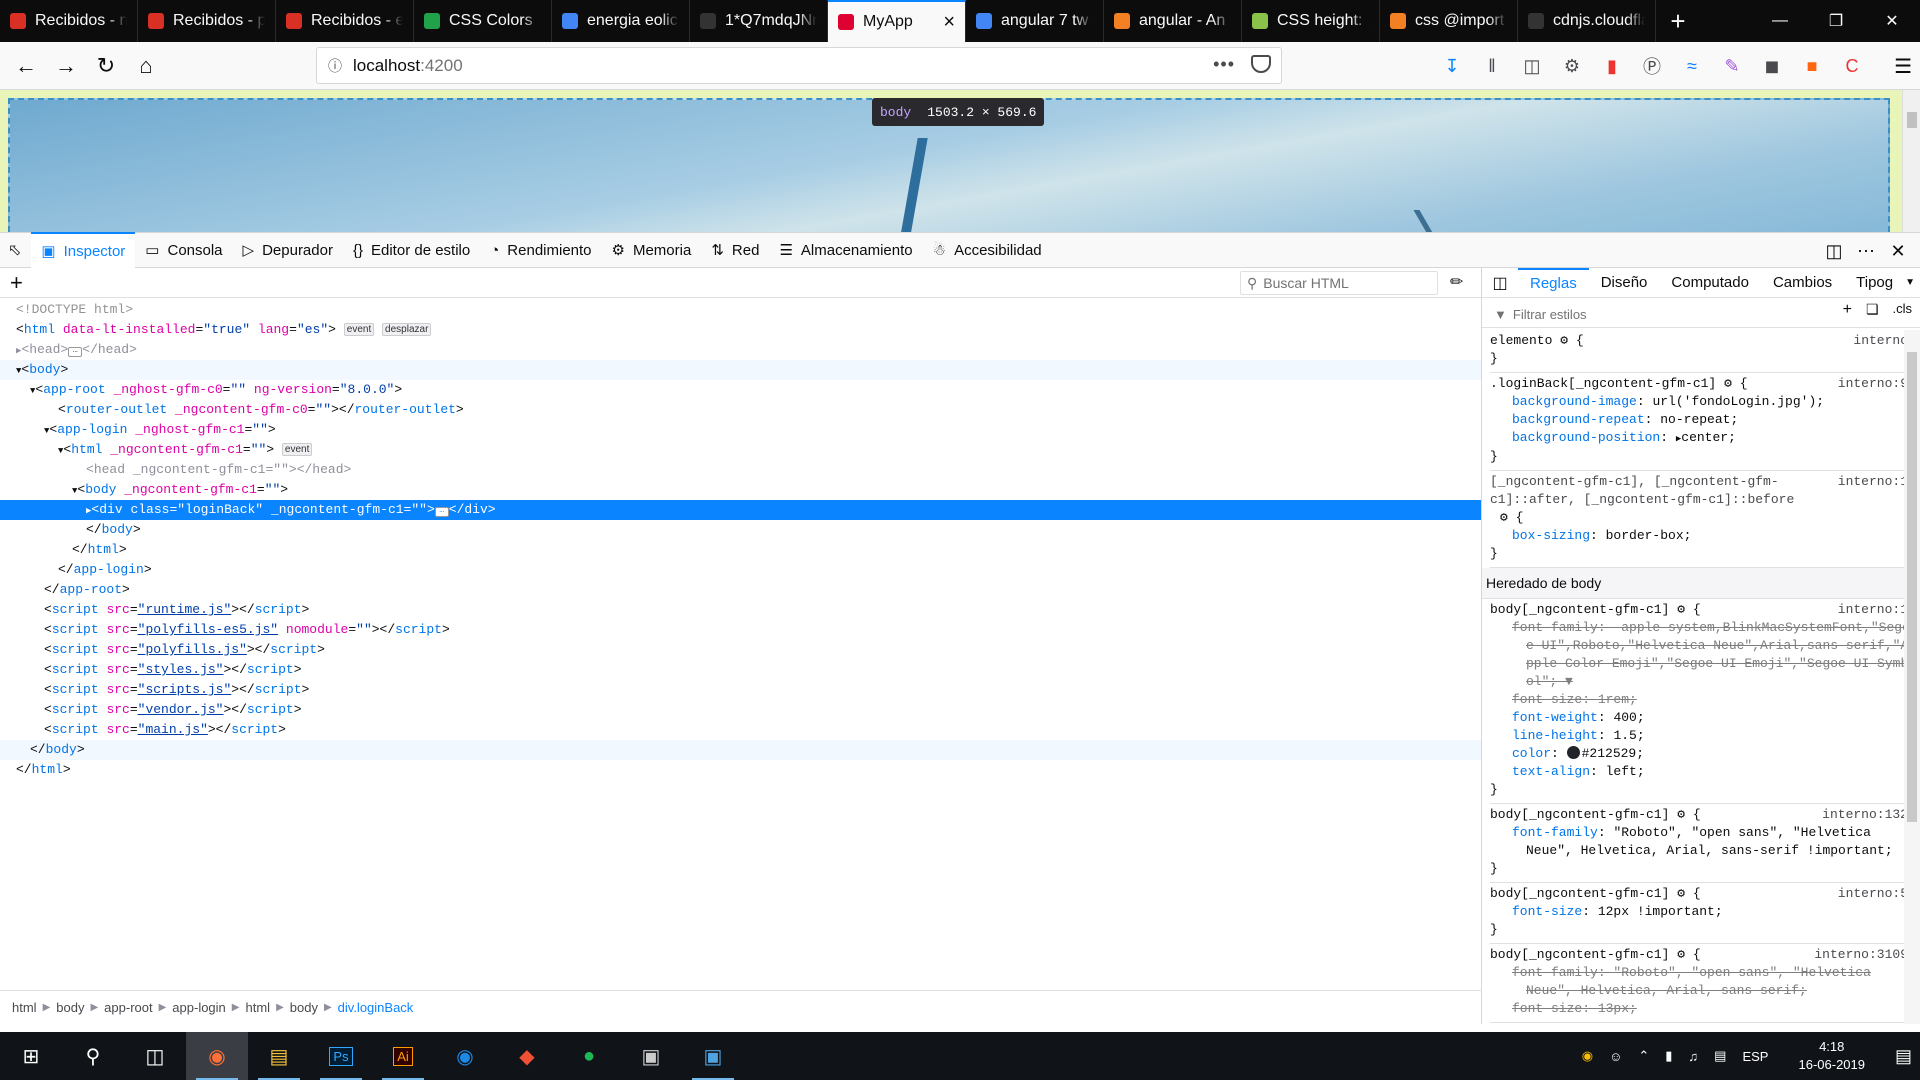  I want to click on browser-tab: Recibidos - n, so click(69, 21).